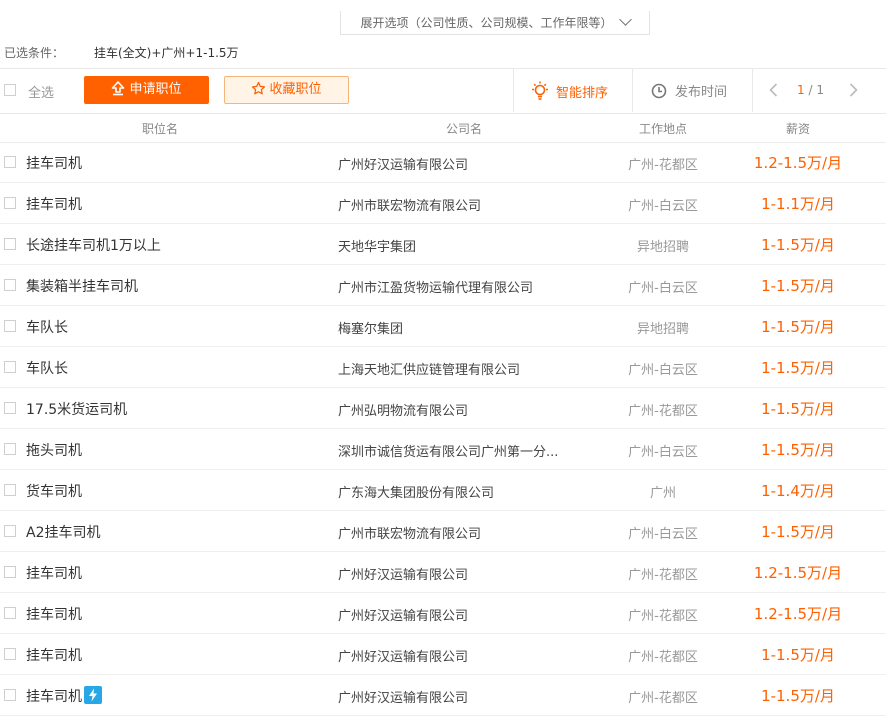 This screenshot has width=886, height=720. Describe the element at coordinates (41, 91) in the screenshot. I see `select-all-label: 全选` at that location.